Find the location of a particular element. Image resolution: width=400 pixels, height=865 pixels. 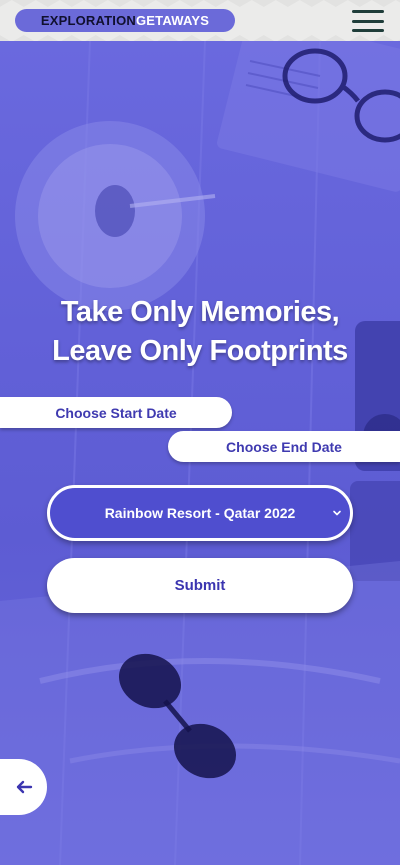

site-logo: EXPLORATION GETAWAYS is located at coordinates (125, 20).